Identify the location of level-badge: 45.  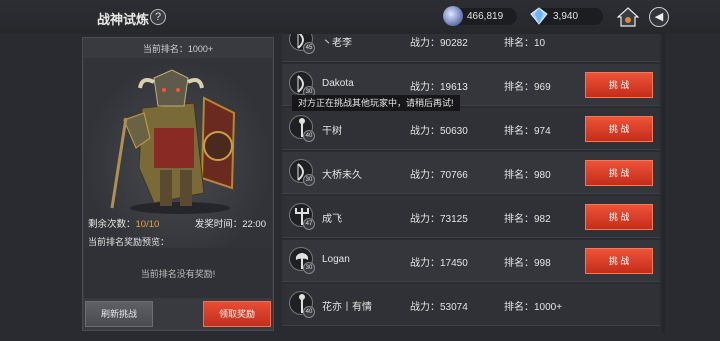
(309, 48).